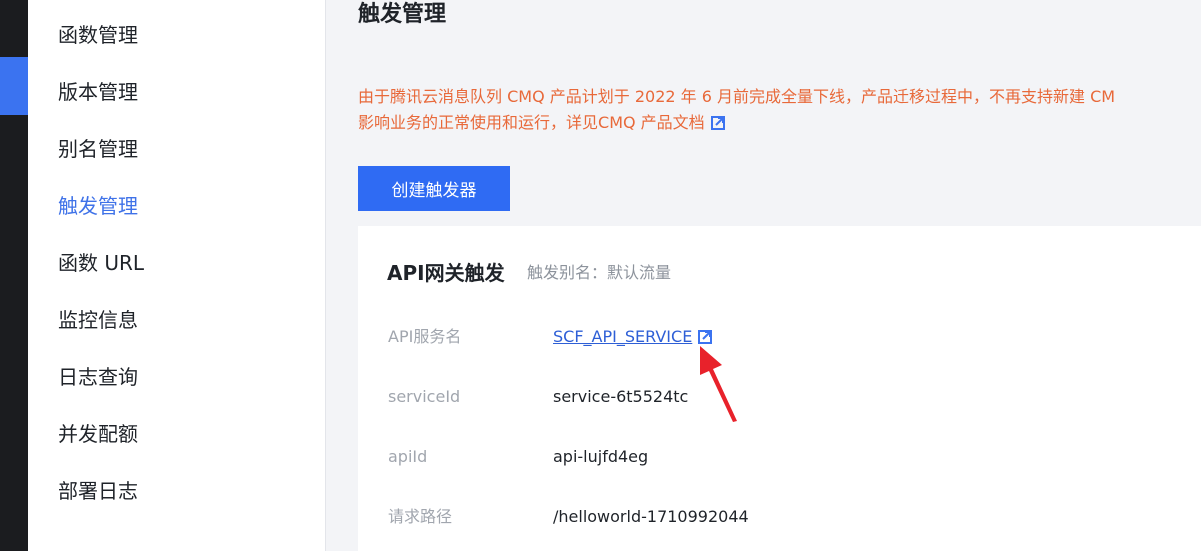 The height and width of the screenshot is (551, 1201). I want to click on sidebar-item-function-management: 函数管理, so click(98, 35).